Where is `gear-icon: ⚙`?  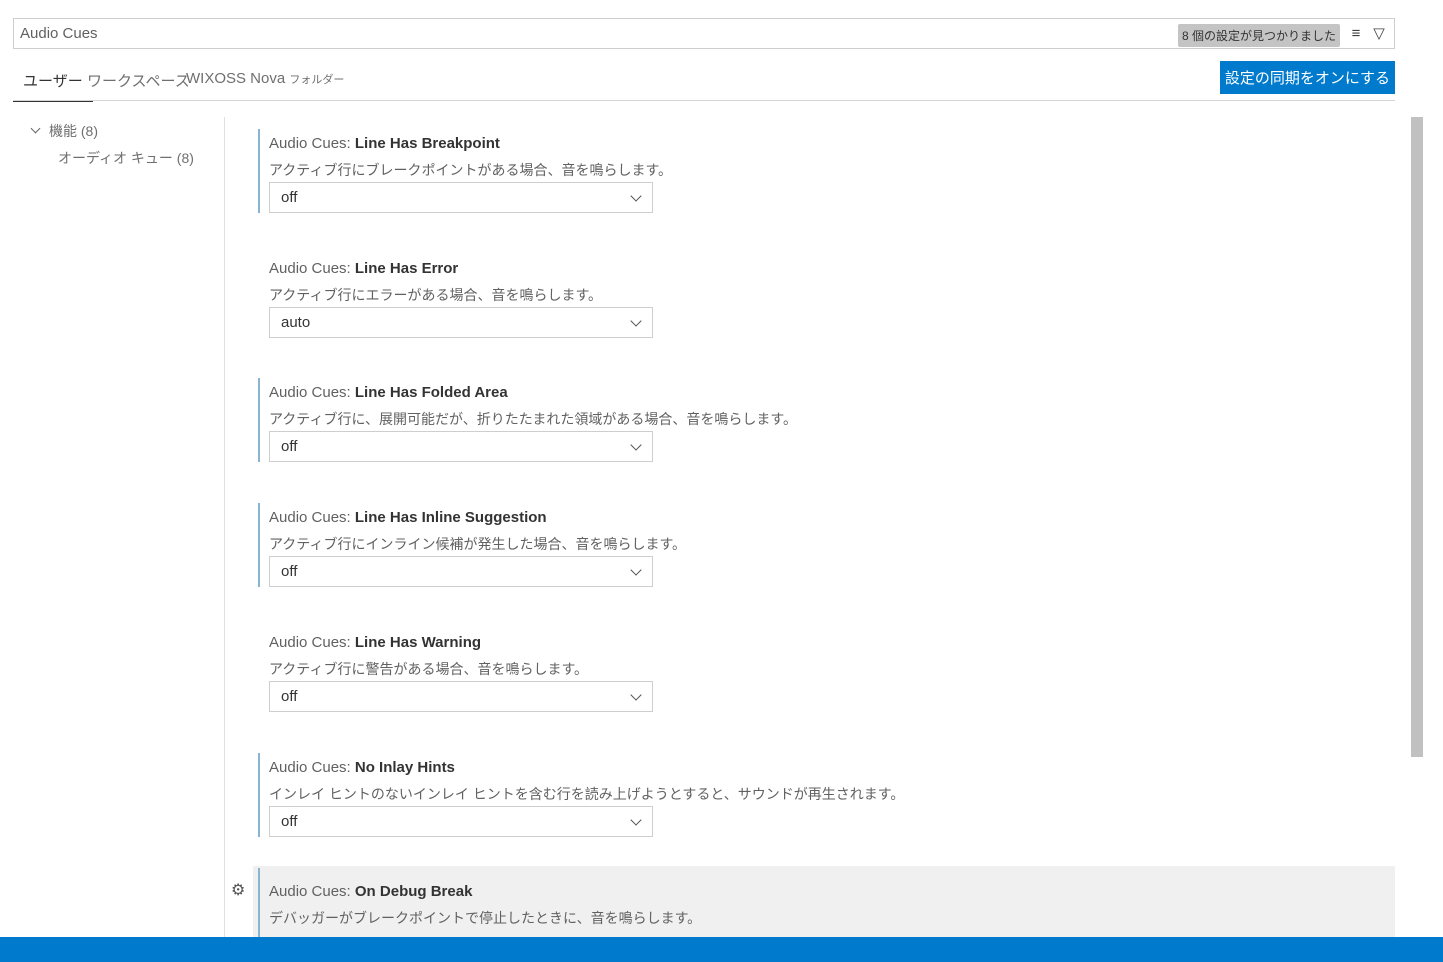
gear-icon: ⚙ is located at coordinates (238, 890).